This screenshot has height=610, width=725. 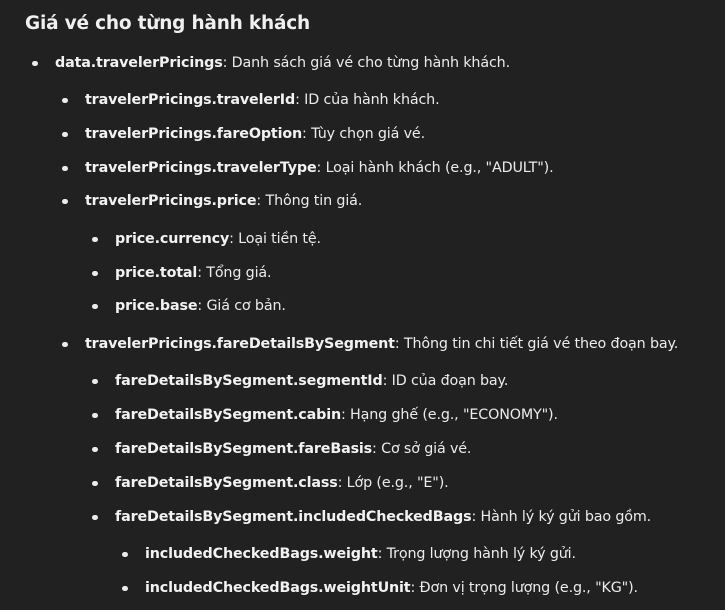 What do you see at coordinates (228, 415) in the screenshot?
I see `field-key: fareDetailsBySegment.cabin` at bounding box center [228, 415].